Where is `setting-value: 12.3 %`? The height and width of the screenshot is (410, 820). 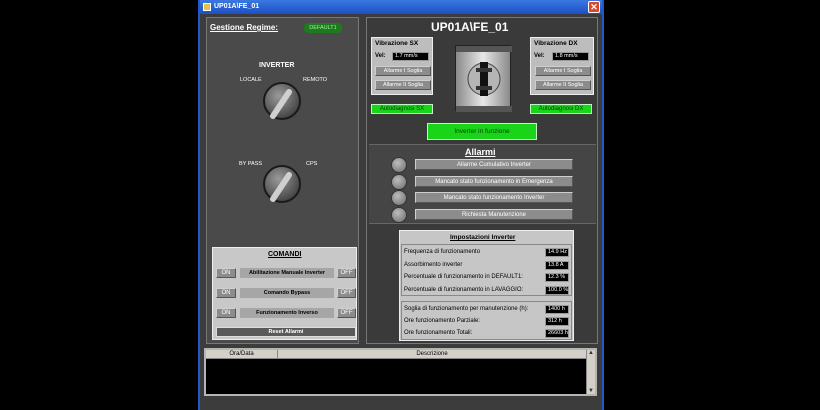 setting-value: 12.3 % is located at coordinates (557, 277).